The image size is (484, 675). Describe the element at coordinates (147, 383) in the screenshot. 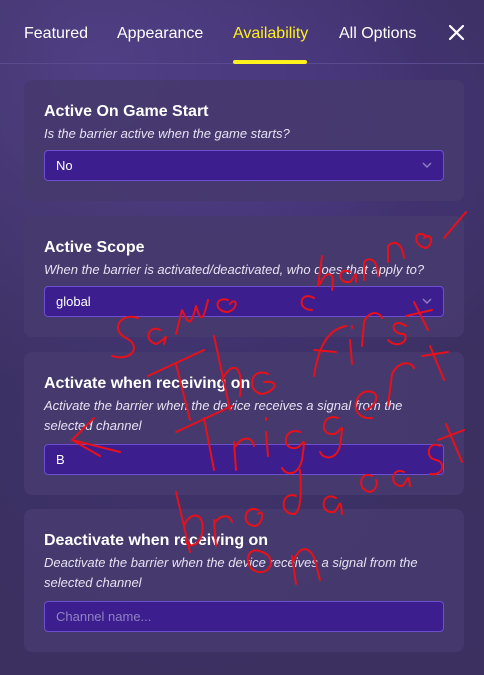

I see `section-title: Activate when receiving on` at that location.